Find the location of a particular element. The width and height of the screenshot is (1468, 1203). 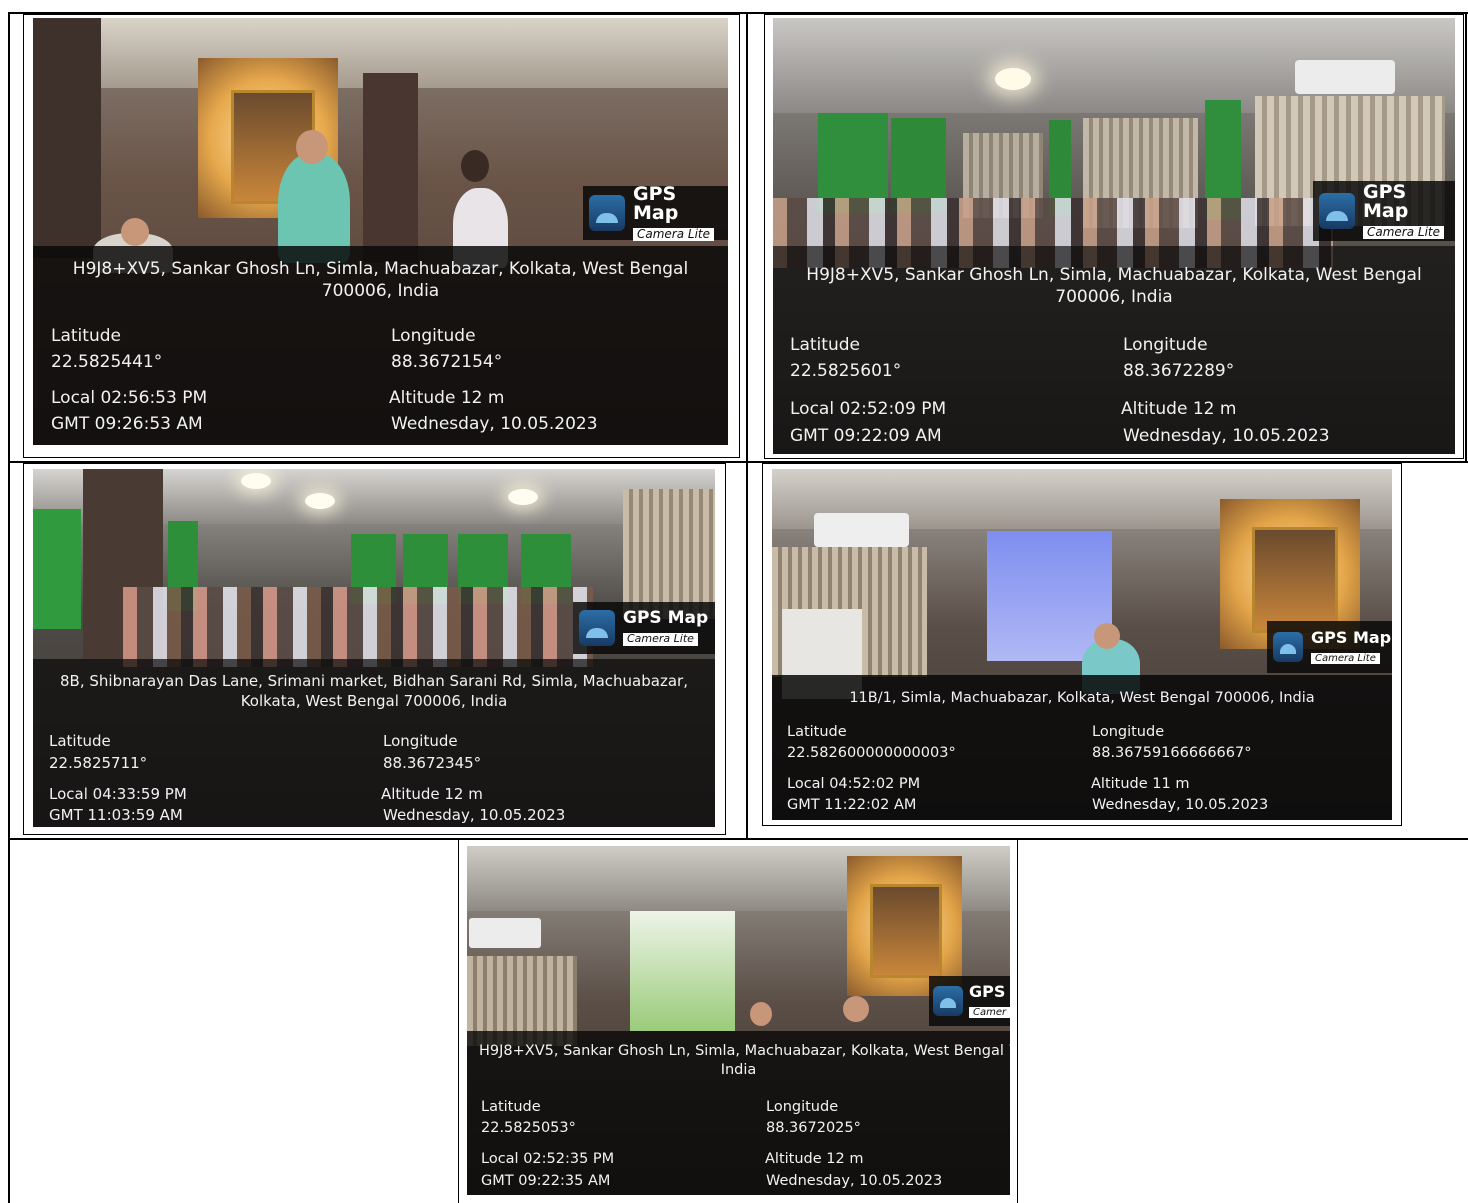

altitude: Altitude 11 m is located at coordinates (1140, 784).